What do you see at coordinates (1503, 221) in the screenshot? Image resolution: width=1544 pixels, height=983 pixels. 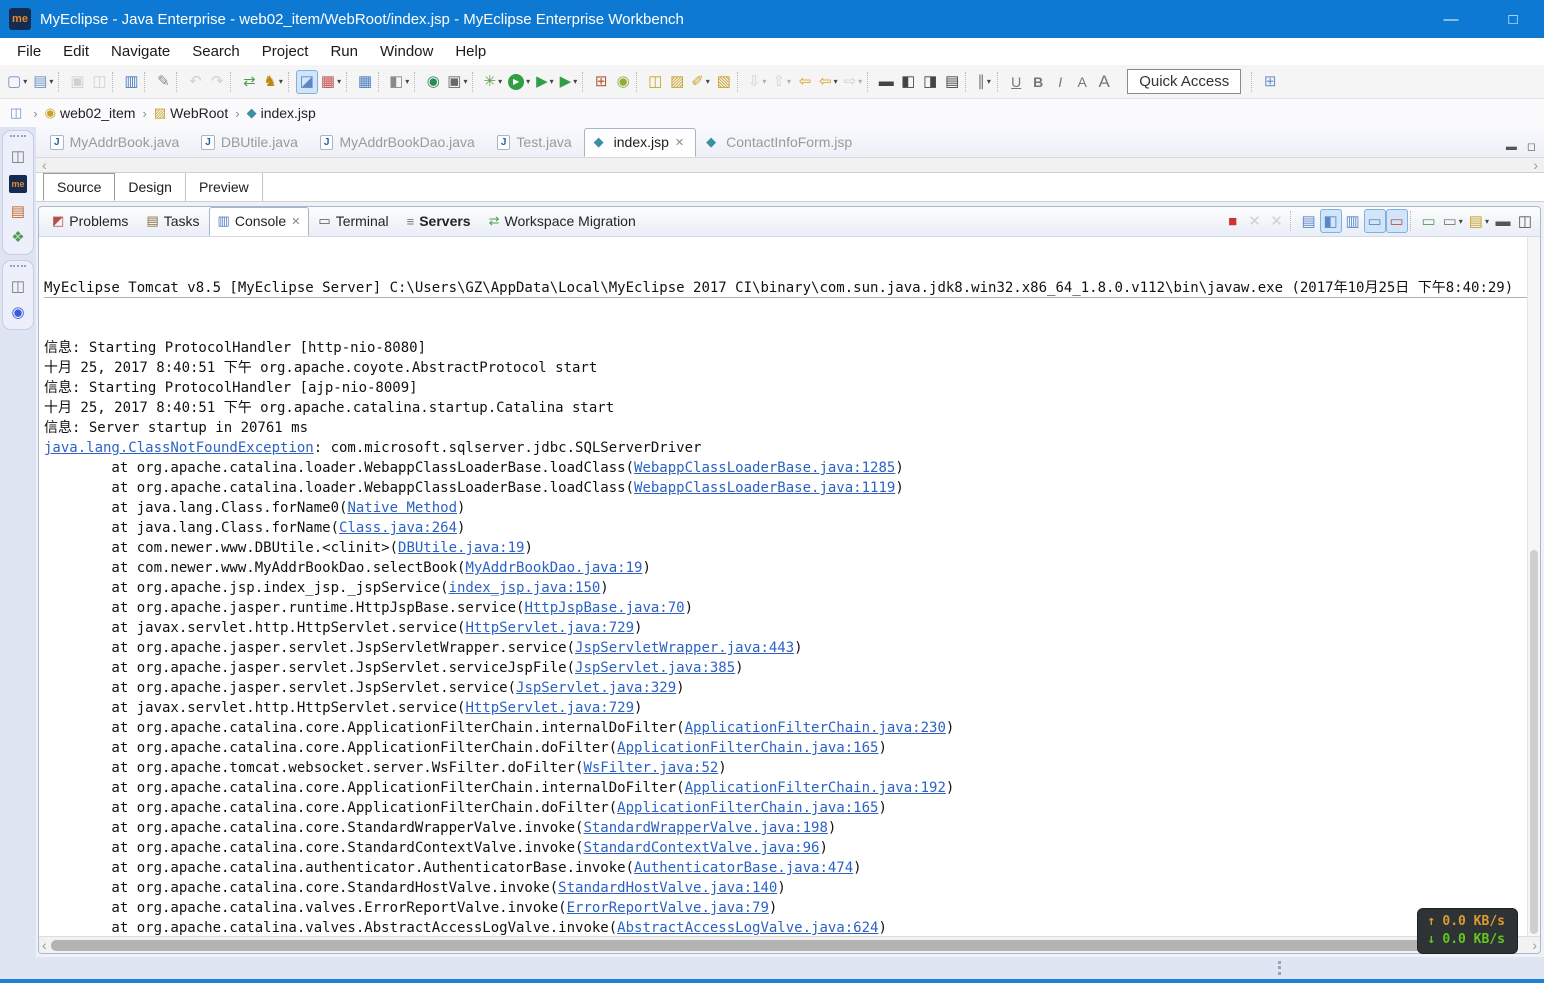 I see `minimize-panel-icon: ▬` at bounding box center [1503, 221].